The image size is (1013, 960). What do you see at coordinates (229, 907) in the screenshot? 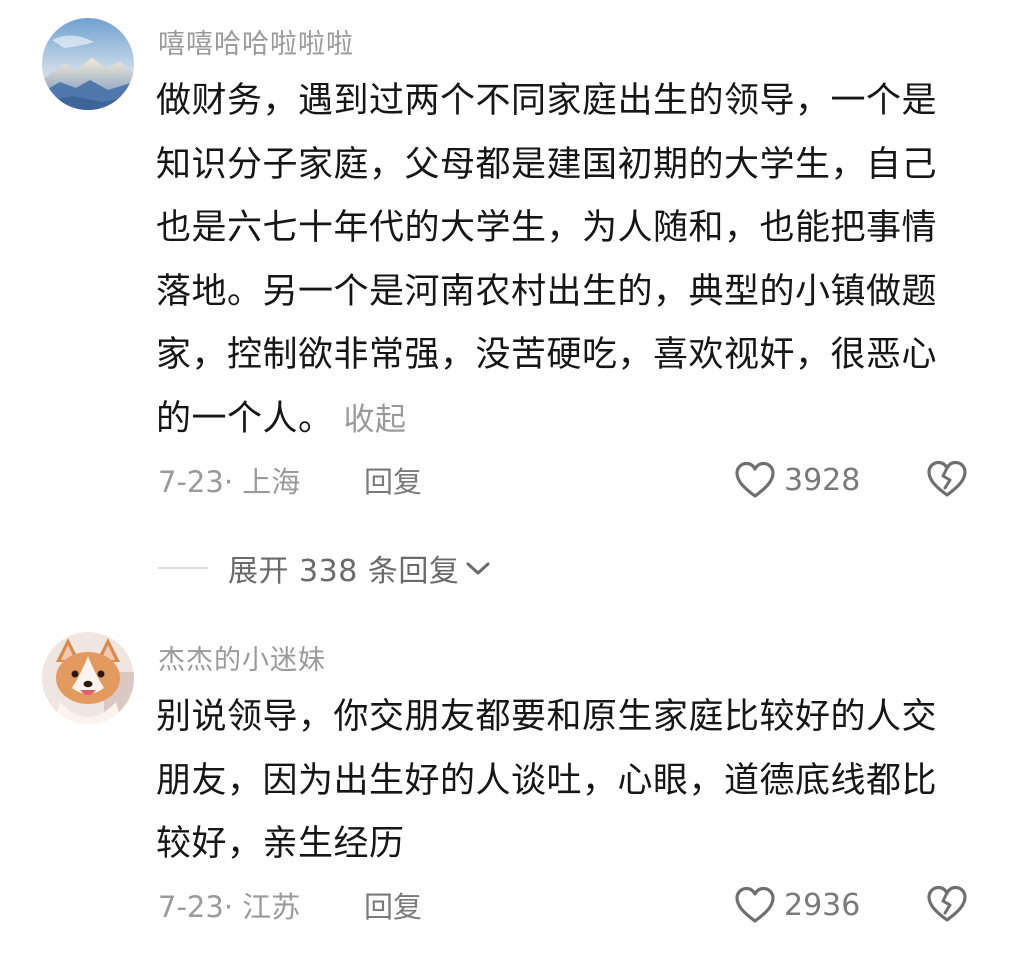
I see `date-location: 7-23· 江苏` at bounding box center [229, 907].